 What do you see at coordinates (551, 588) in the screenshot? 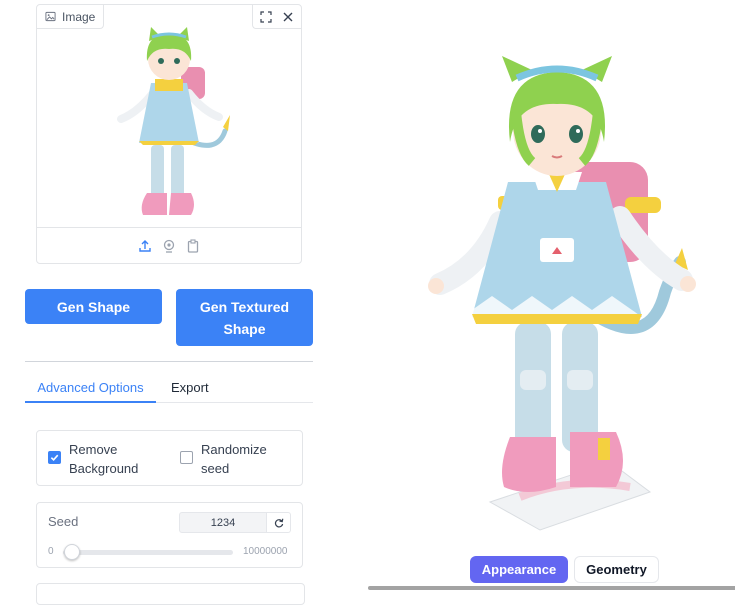
I see `viewer-scrollbar` at bounding box center [551, 588].